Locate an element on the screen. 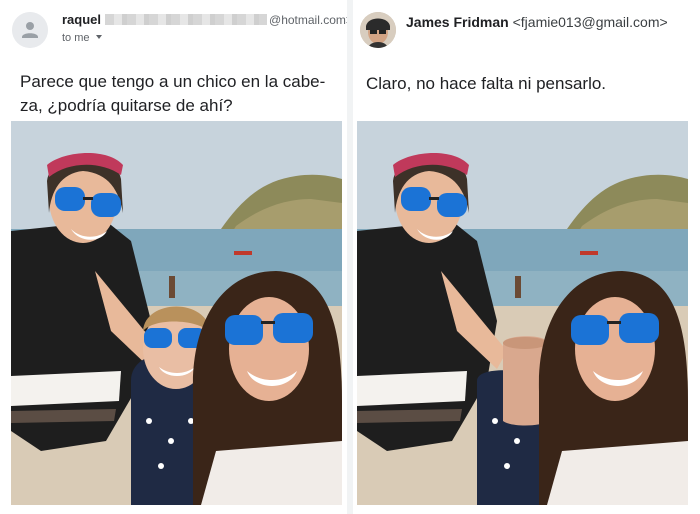 Image resolution: width=700 pixels, height=514 pixels. email-header: raquel @hotmail.com> to me is located at coordinates (176, 27).